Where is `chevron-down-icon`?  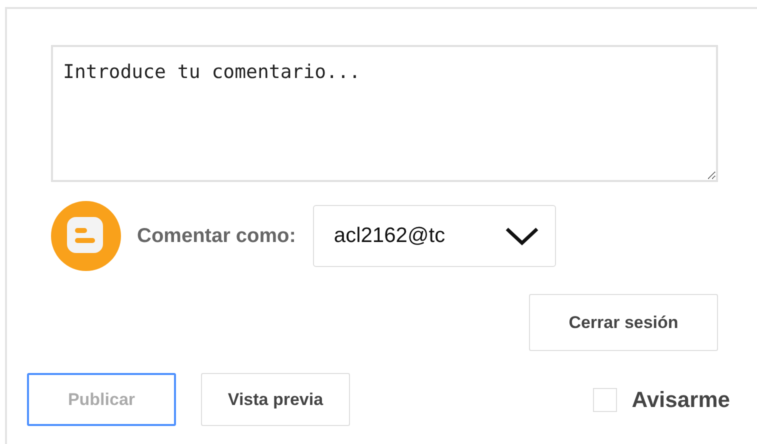
chevron-down-icon is located at coordinates (521, 236).